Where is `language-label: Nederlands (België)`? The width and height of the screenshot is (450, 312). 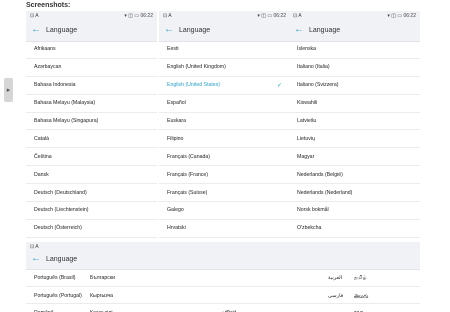
language-label: Nederlands (België) is located at coordinates (320, 174).